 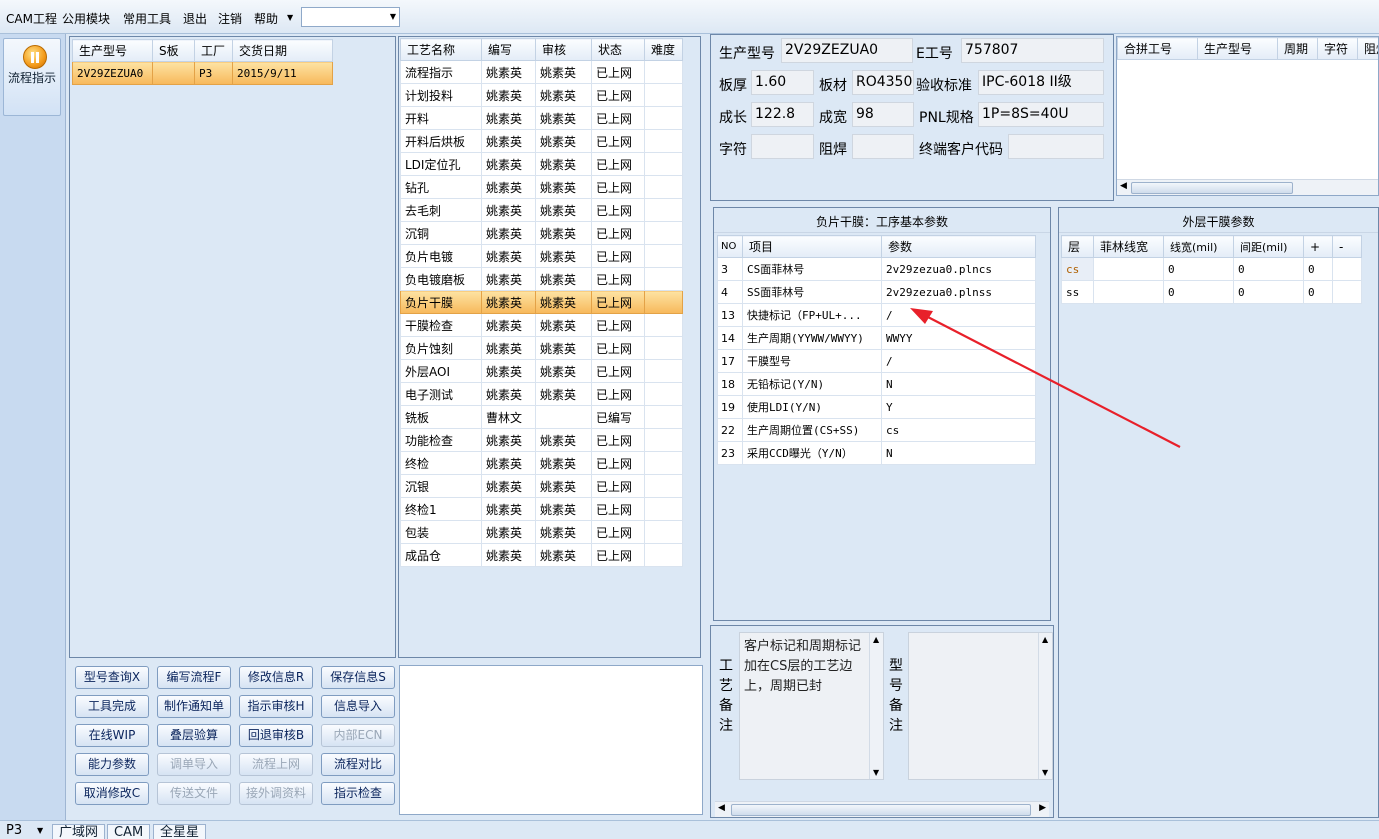 I want to click on table-cell: 2V29ZEZUA0, so click(x=112, y=73).